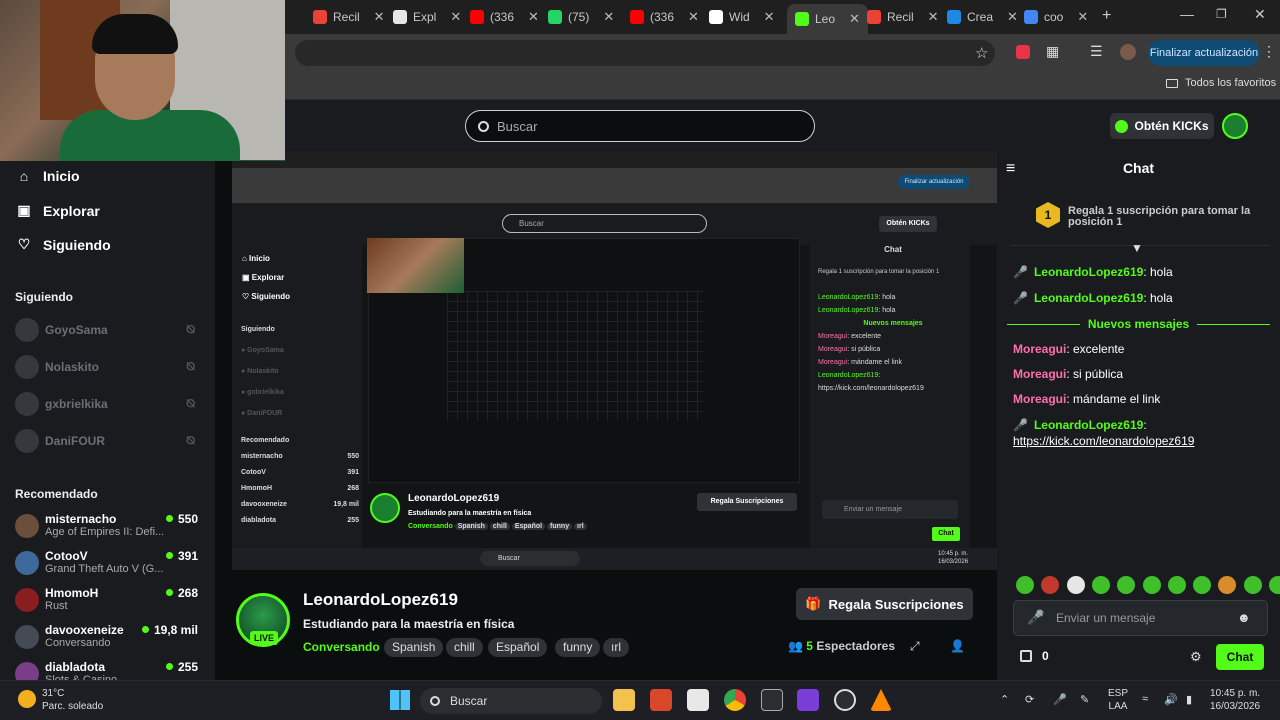  Describe the element at coordinates (63, 244) in the screenshot. I see `sidebar-nav-item: ♡ Siguiendo` at that location.